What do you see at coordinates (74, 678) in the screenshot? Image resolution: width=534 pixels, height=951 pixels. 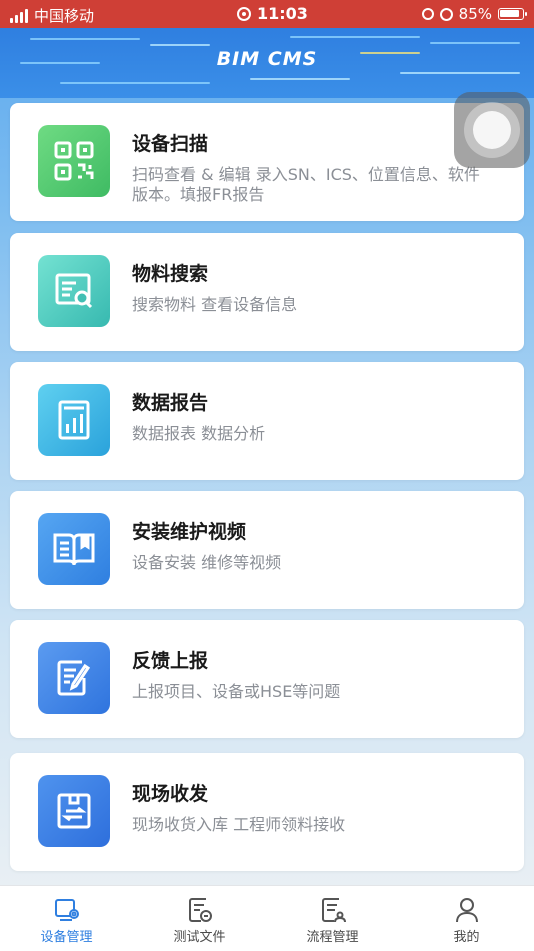 I see `edit-note-icon` at bounding box center [74, 678].